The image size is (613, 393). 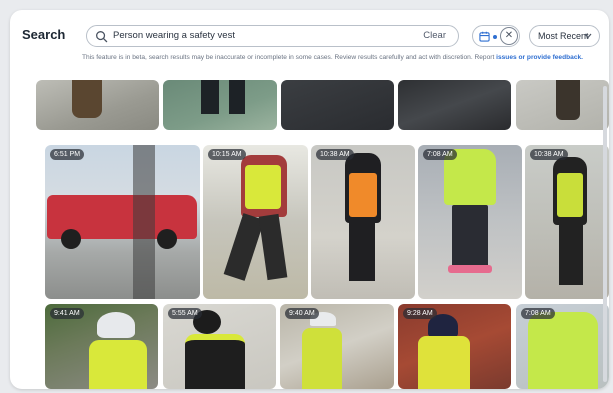 I want to click on clear-button: Clear, so click(x=434, y=35).